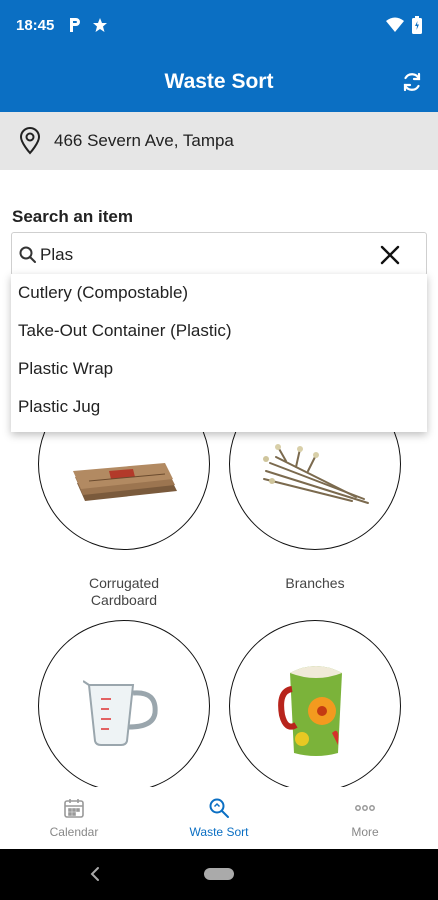 This screenshot has height=900, width=438. I want to click on item-label: Branches, so click(315, 583).